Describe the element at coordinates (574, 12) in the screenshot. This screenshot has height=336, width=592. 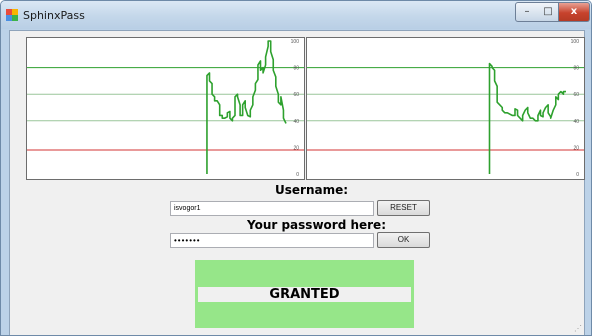
I see `close-button: x` at that location.